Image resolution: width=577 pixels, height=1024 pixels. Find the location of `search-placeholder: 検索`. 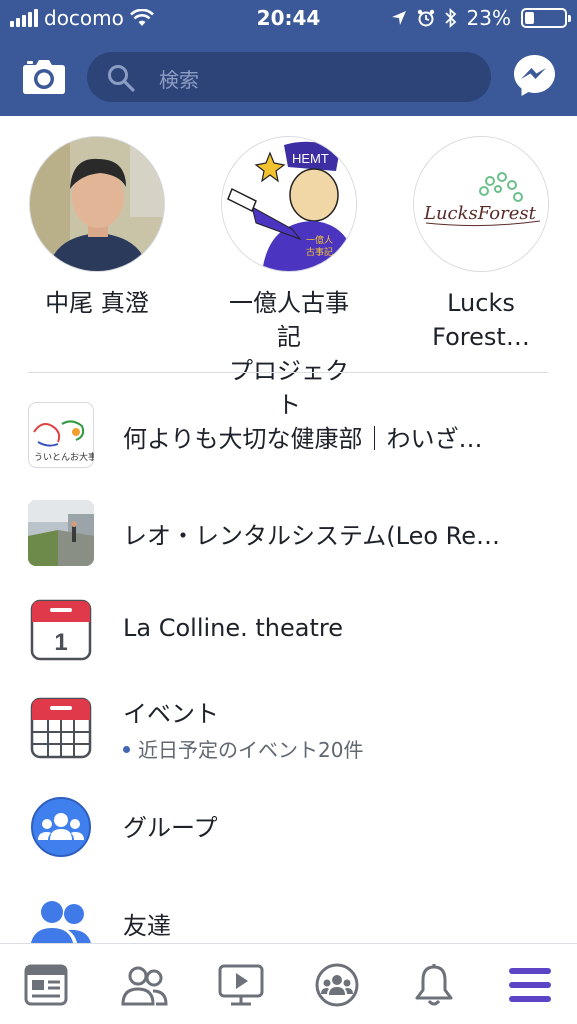

search-placeholder: 検索 is located at coordinates (179, 80).